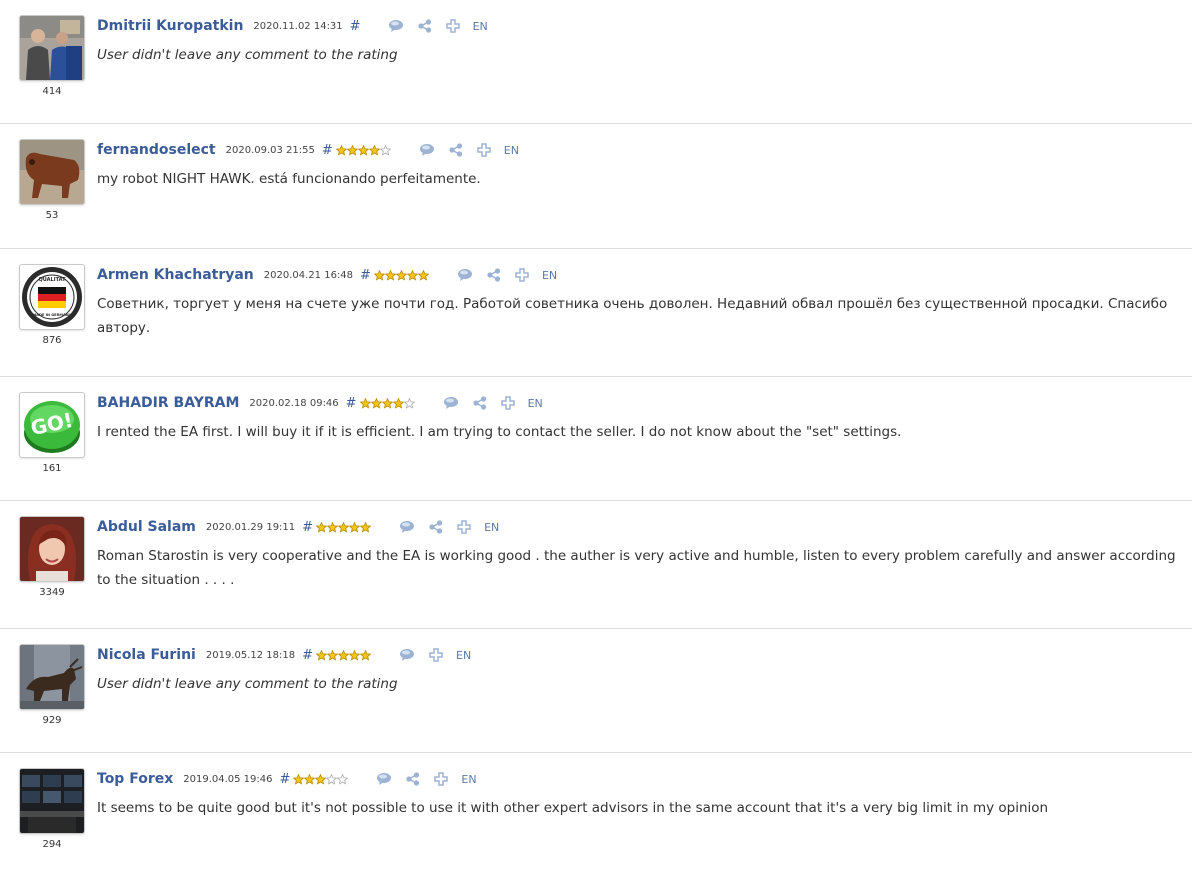 This screenshot has height=874, width=1192. What do you see at coordinates (52, 720) in the screenshot?
I see `user-rank: 929` at bounding box center [52, 720].